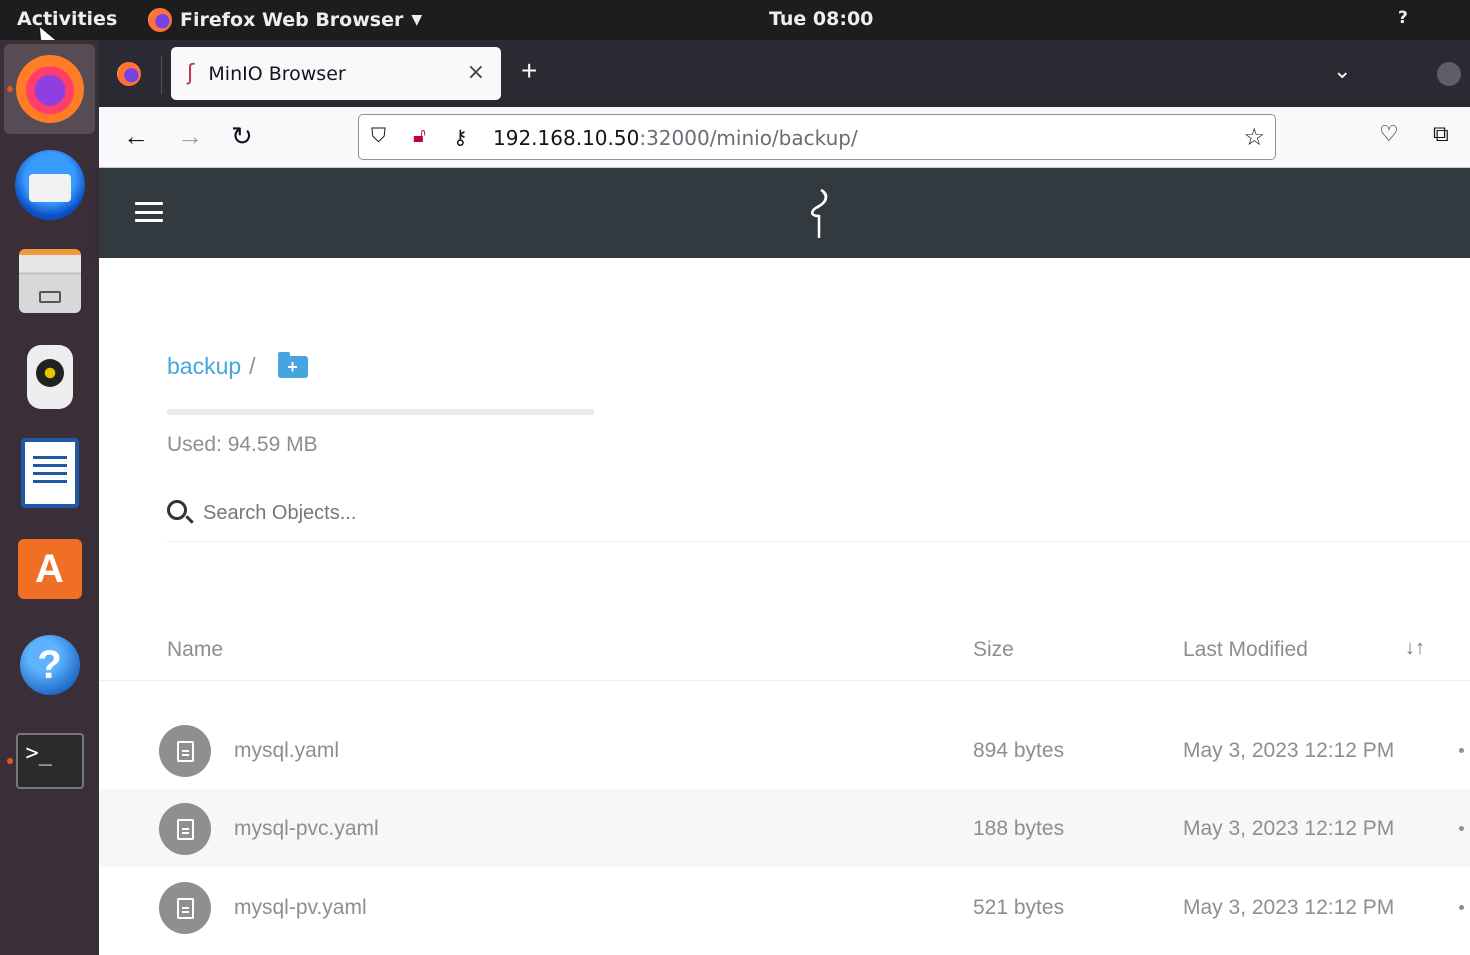  What do you see at coordinates (503, 513) in the screenshot?
I see `search-input` at bounding box center [503, 513].